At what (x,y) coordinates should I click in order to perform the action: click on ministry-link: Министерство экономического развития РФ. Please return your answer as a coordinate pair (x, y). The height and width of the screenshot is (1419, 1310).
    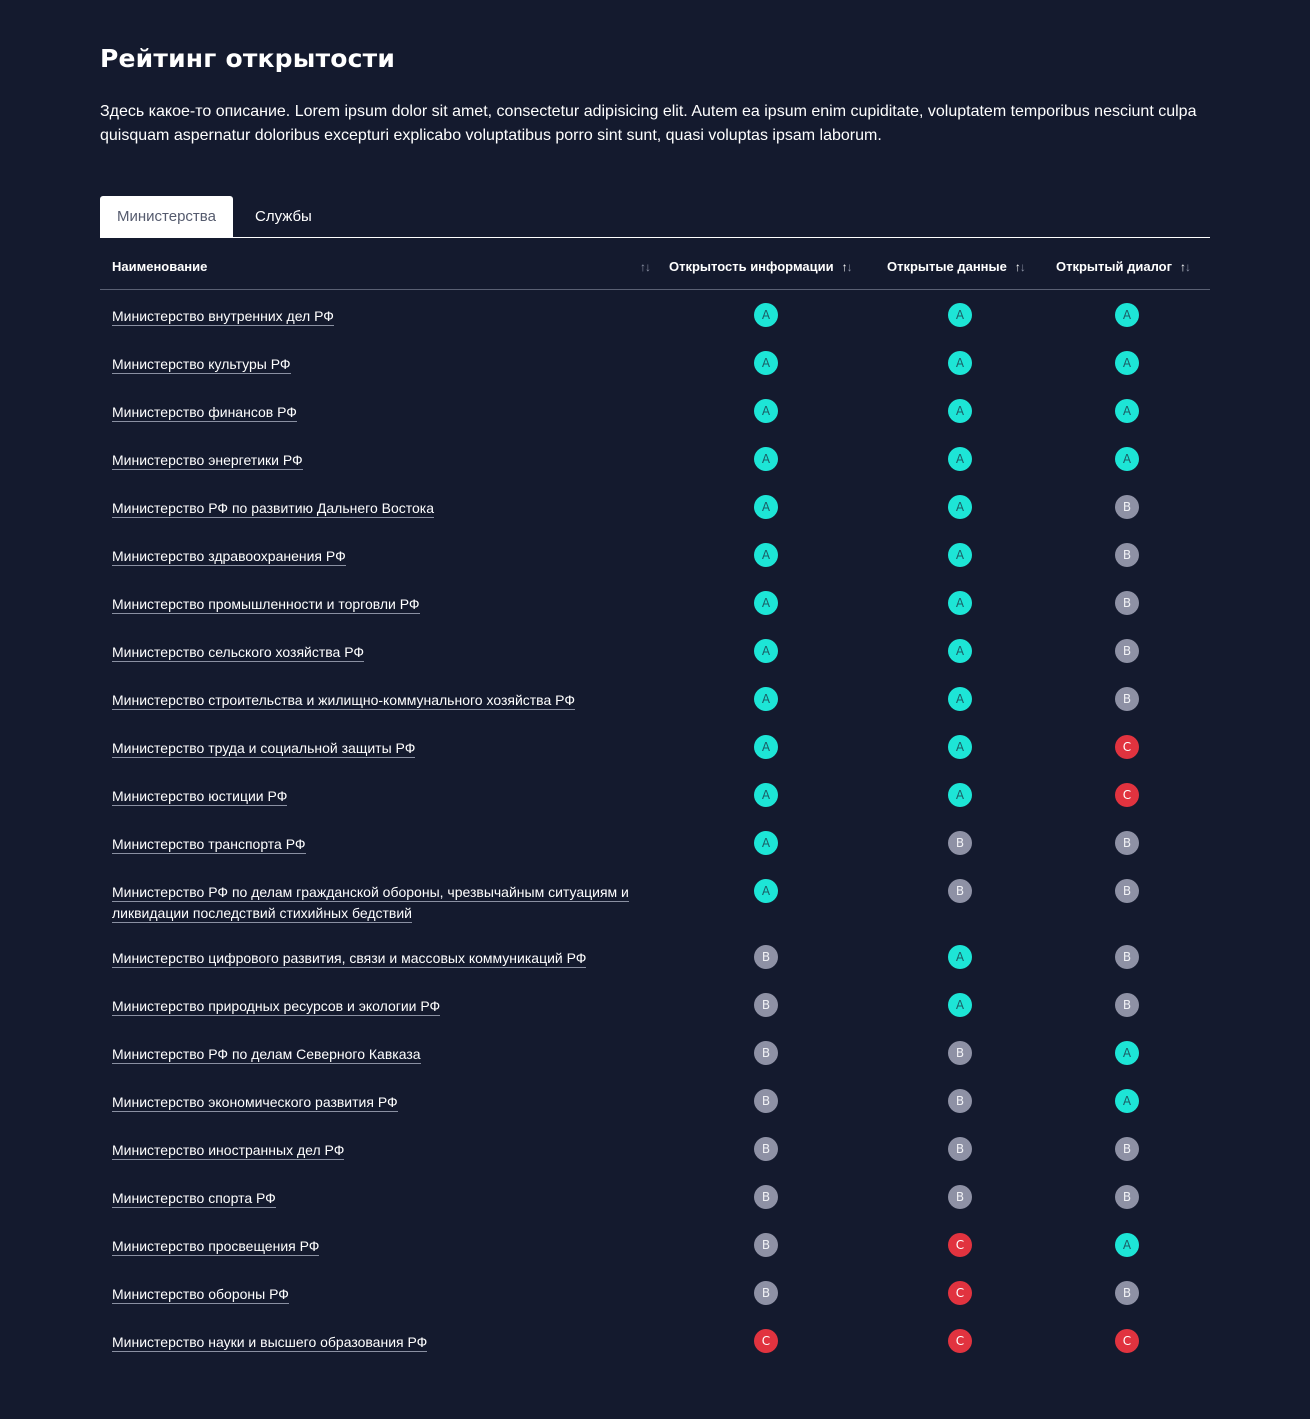
    Looking at the image, I should click on (255, 1103).